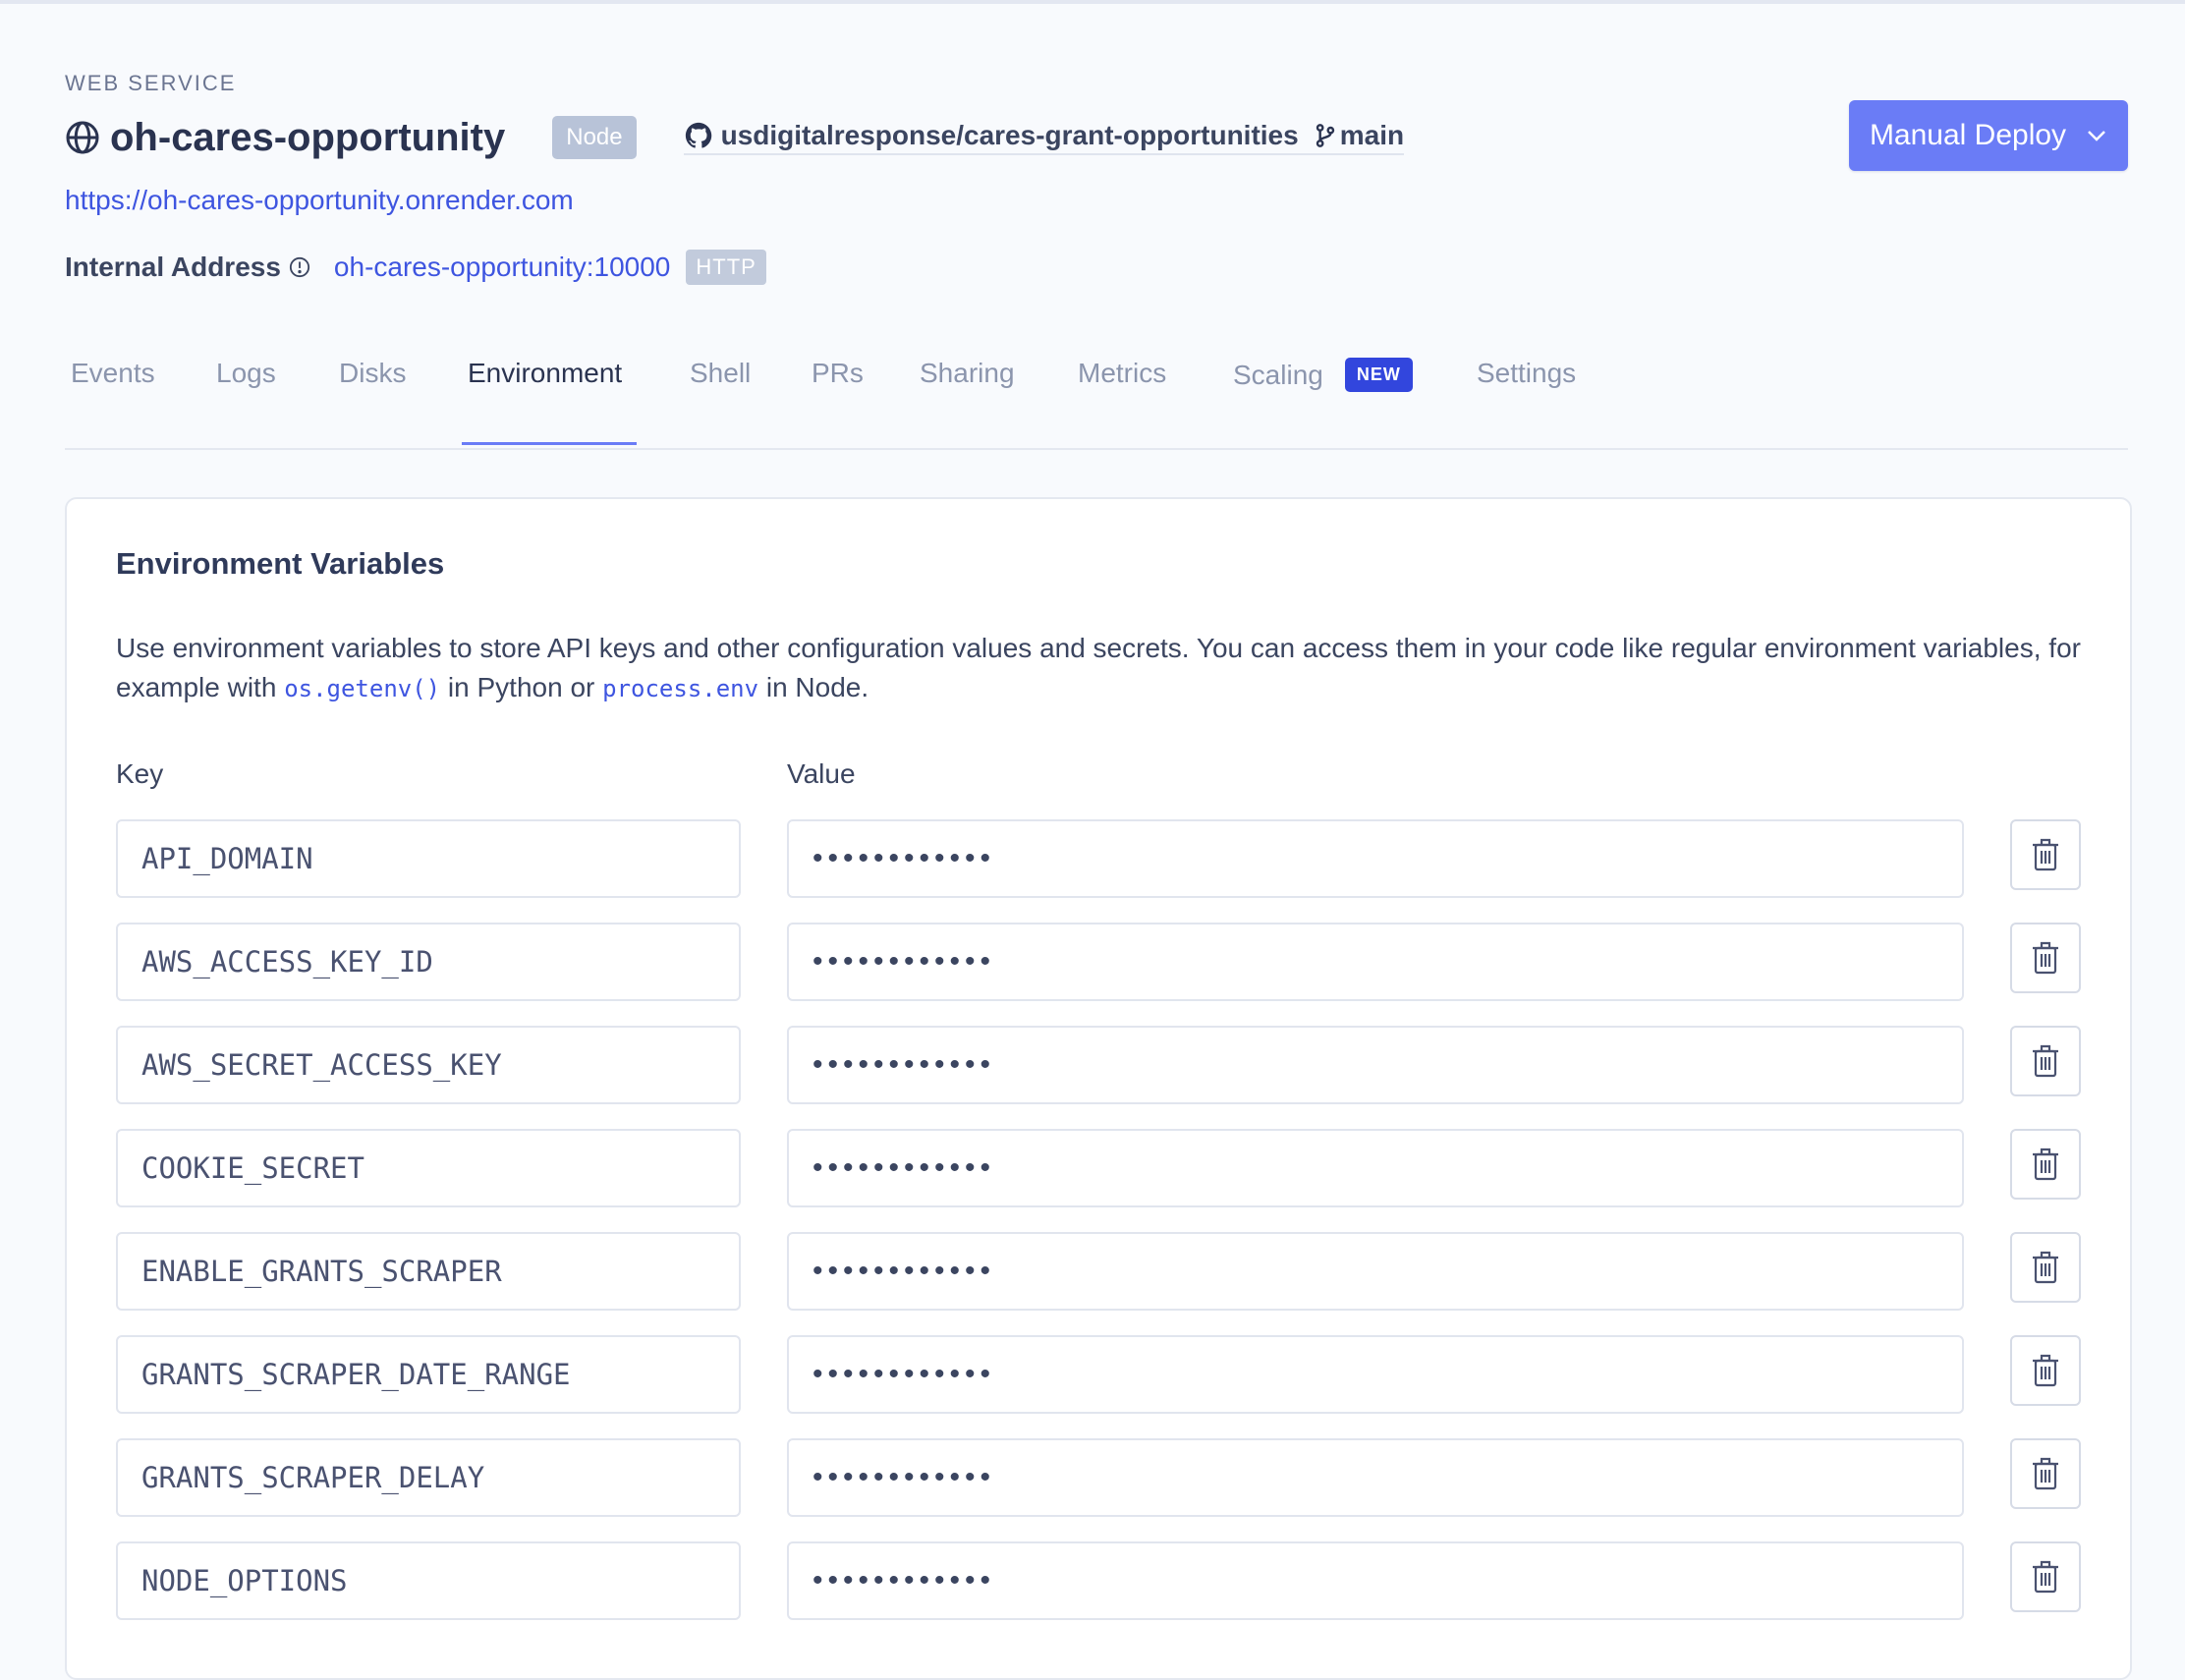 The image size is (2185, 1680). I want to click on tab-scaling: Scaling NEW, so click(1323, 375).